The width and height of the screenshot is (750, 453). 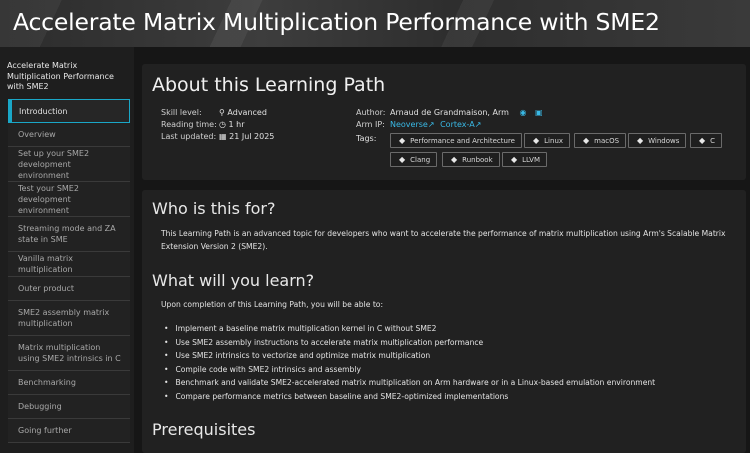 What do you see at coordinates (233, 280) in the screenshot?
I see `learn-title: What will you learn?` at bounding box center [233, 280].